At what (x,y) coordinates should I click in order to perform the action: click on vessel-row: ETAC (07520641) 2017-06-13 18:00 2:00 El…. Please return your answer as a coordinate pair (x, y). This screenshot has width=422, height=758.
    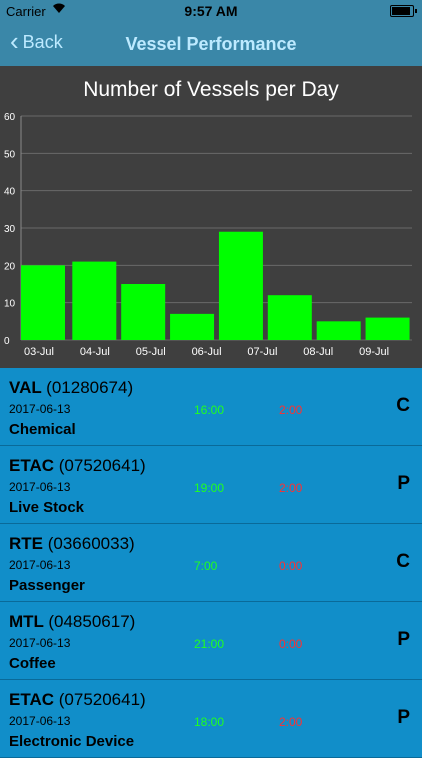
    Looking at the image, I should click on (211, 719).